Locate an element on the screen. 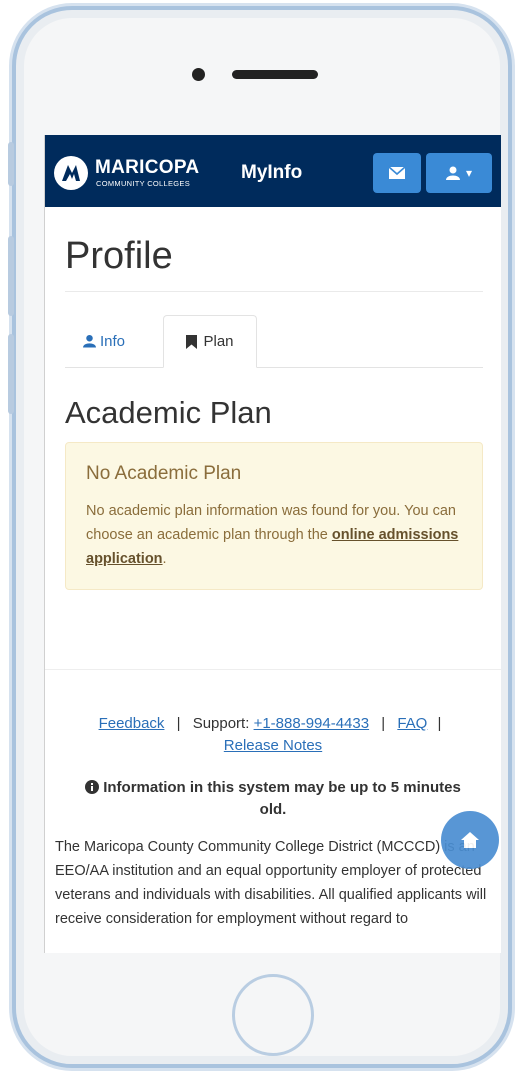  phone-speaker is located at coordinates (275, 74).